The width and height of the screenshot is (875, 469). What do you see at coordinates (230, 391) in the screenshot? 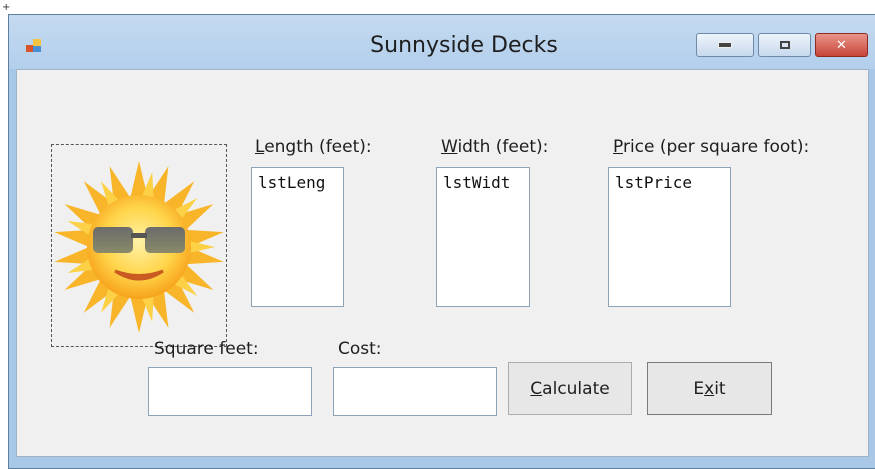
I see `square-feet-textbox` at bounding box center [230, 391].